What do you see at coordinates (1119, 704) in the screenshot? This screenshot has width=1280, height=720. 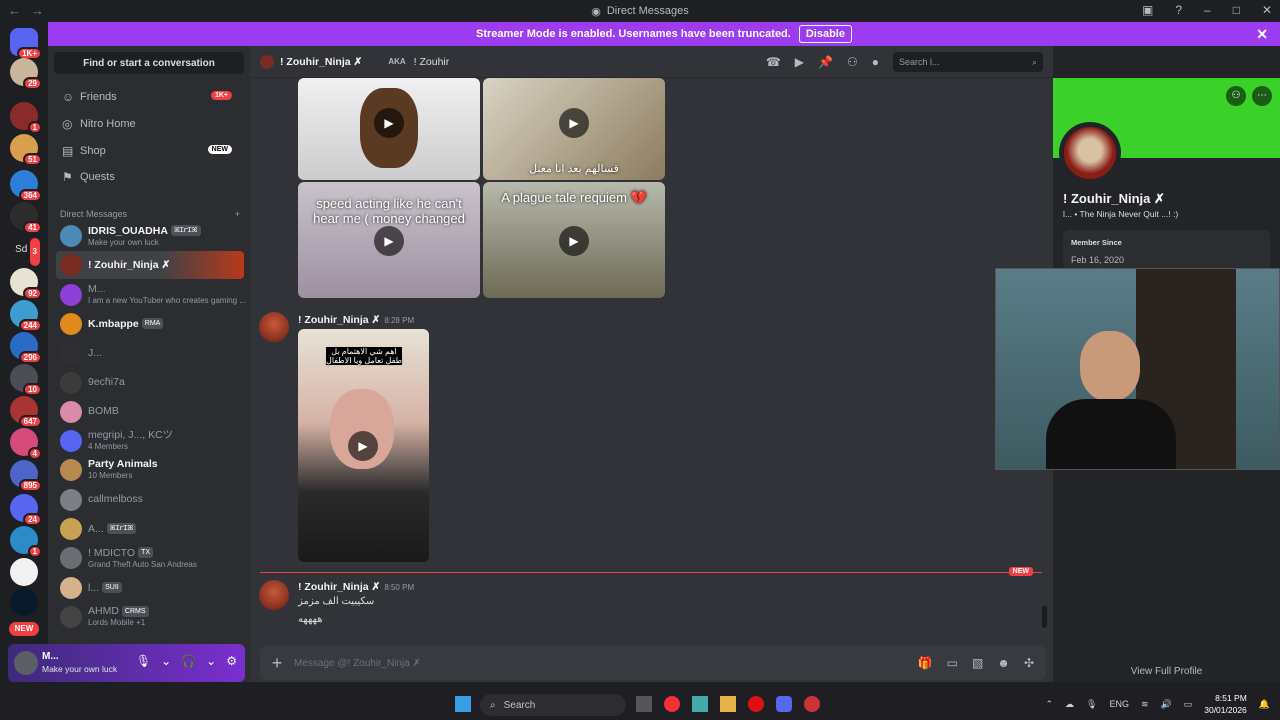 I see `language-indicator: ENG` at bounding box center [1119, 704].